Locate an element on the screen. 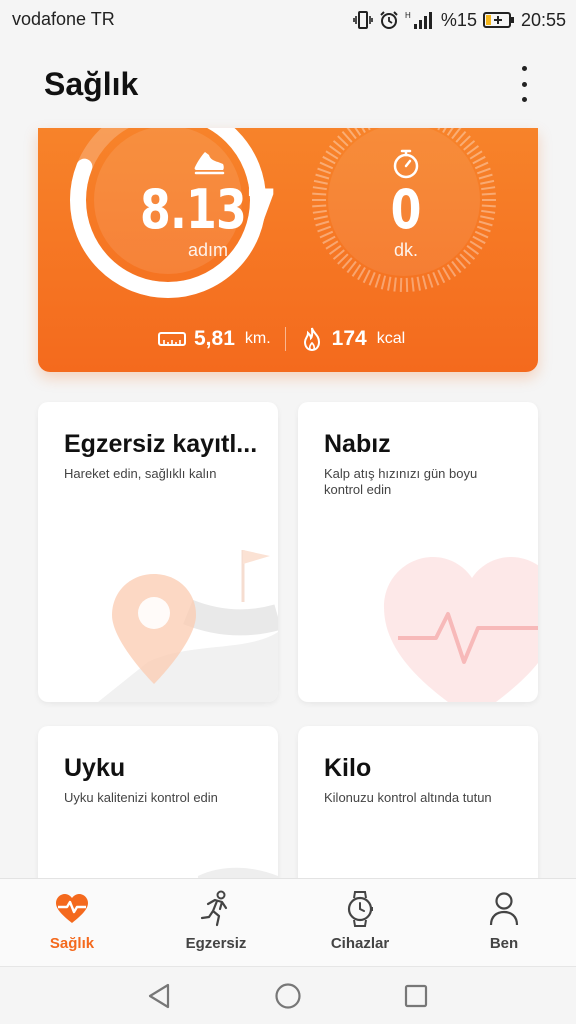  home-circle-icon is located at coordinates (288, 996).